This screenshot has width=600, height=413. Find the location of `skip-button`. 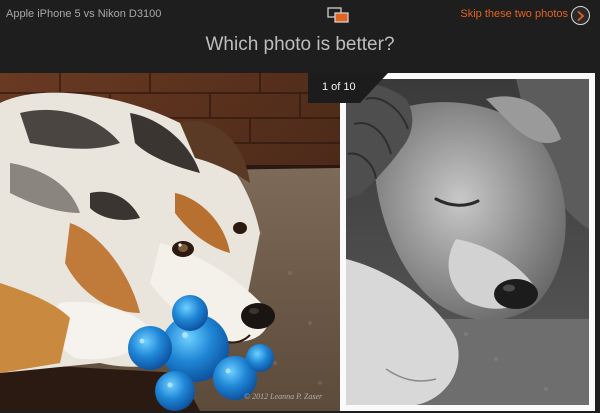

skip-button is located at coordinates (580, 15).